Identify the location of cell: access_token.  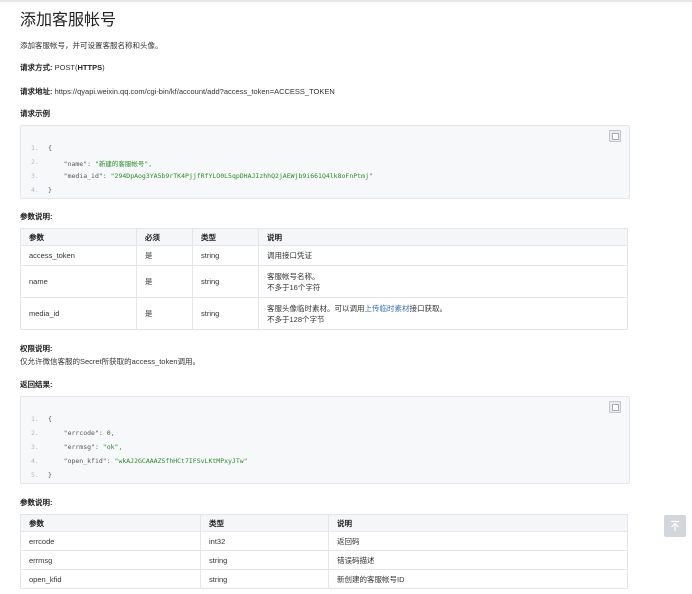
(78, 255).